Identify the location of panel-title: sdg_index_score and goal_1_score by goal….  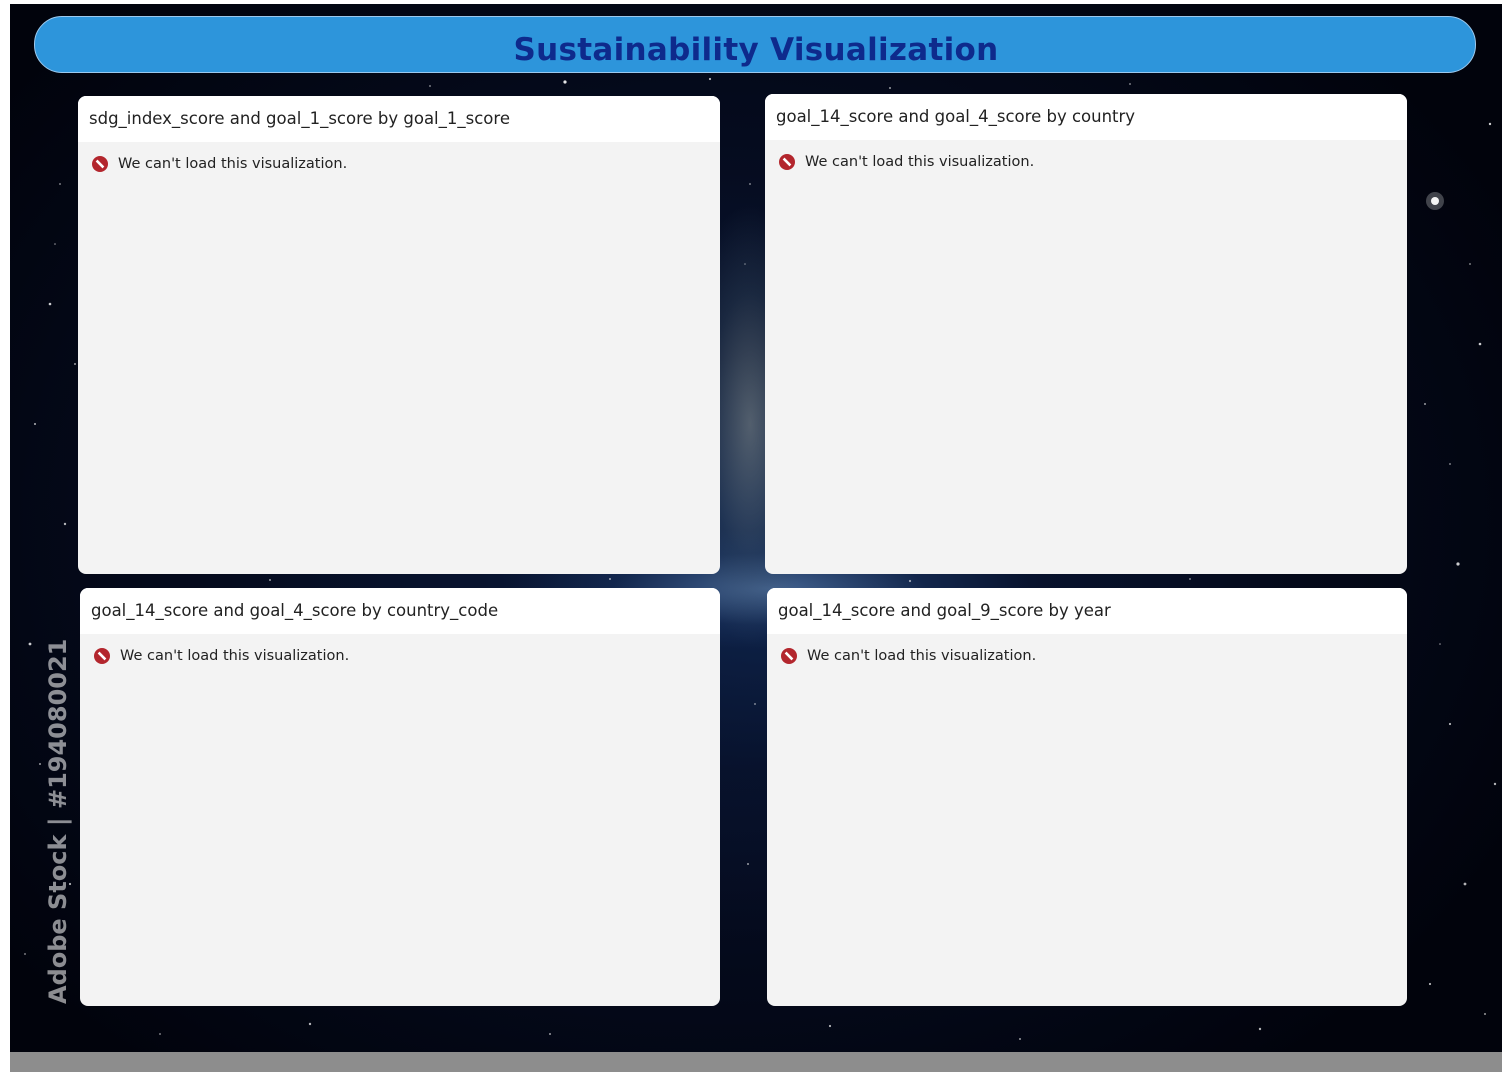
(399, 119).